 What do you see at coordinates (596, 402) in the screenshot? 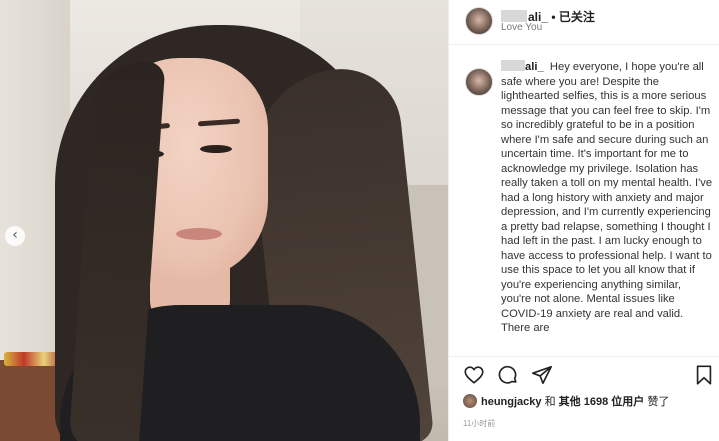
I see `likes-count: 1698` at bounding box center [596, 402].